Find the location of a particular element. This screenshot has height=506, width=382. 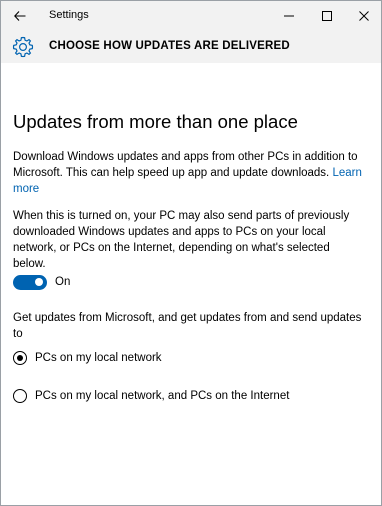

minimize-button is located at coordinates (289, 16).